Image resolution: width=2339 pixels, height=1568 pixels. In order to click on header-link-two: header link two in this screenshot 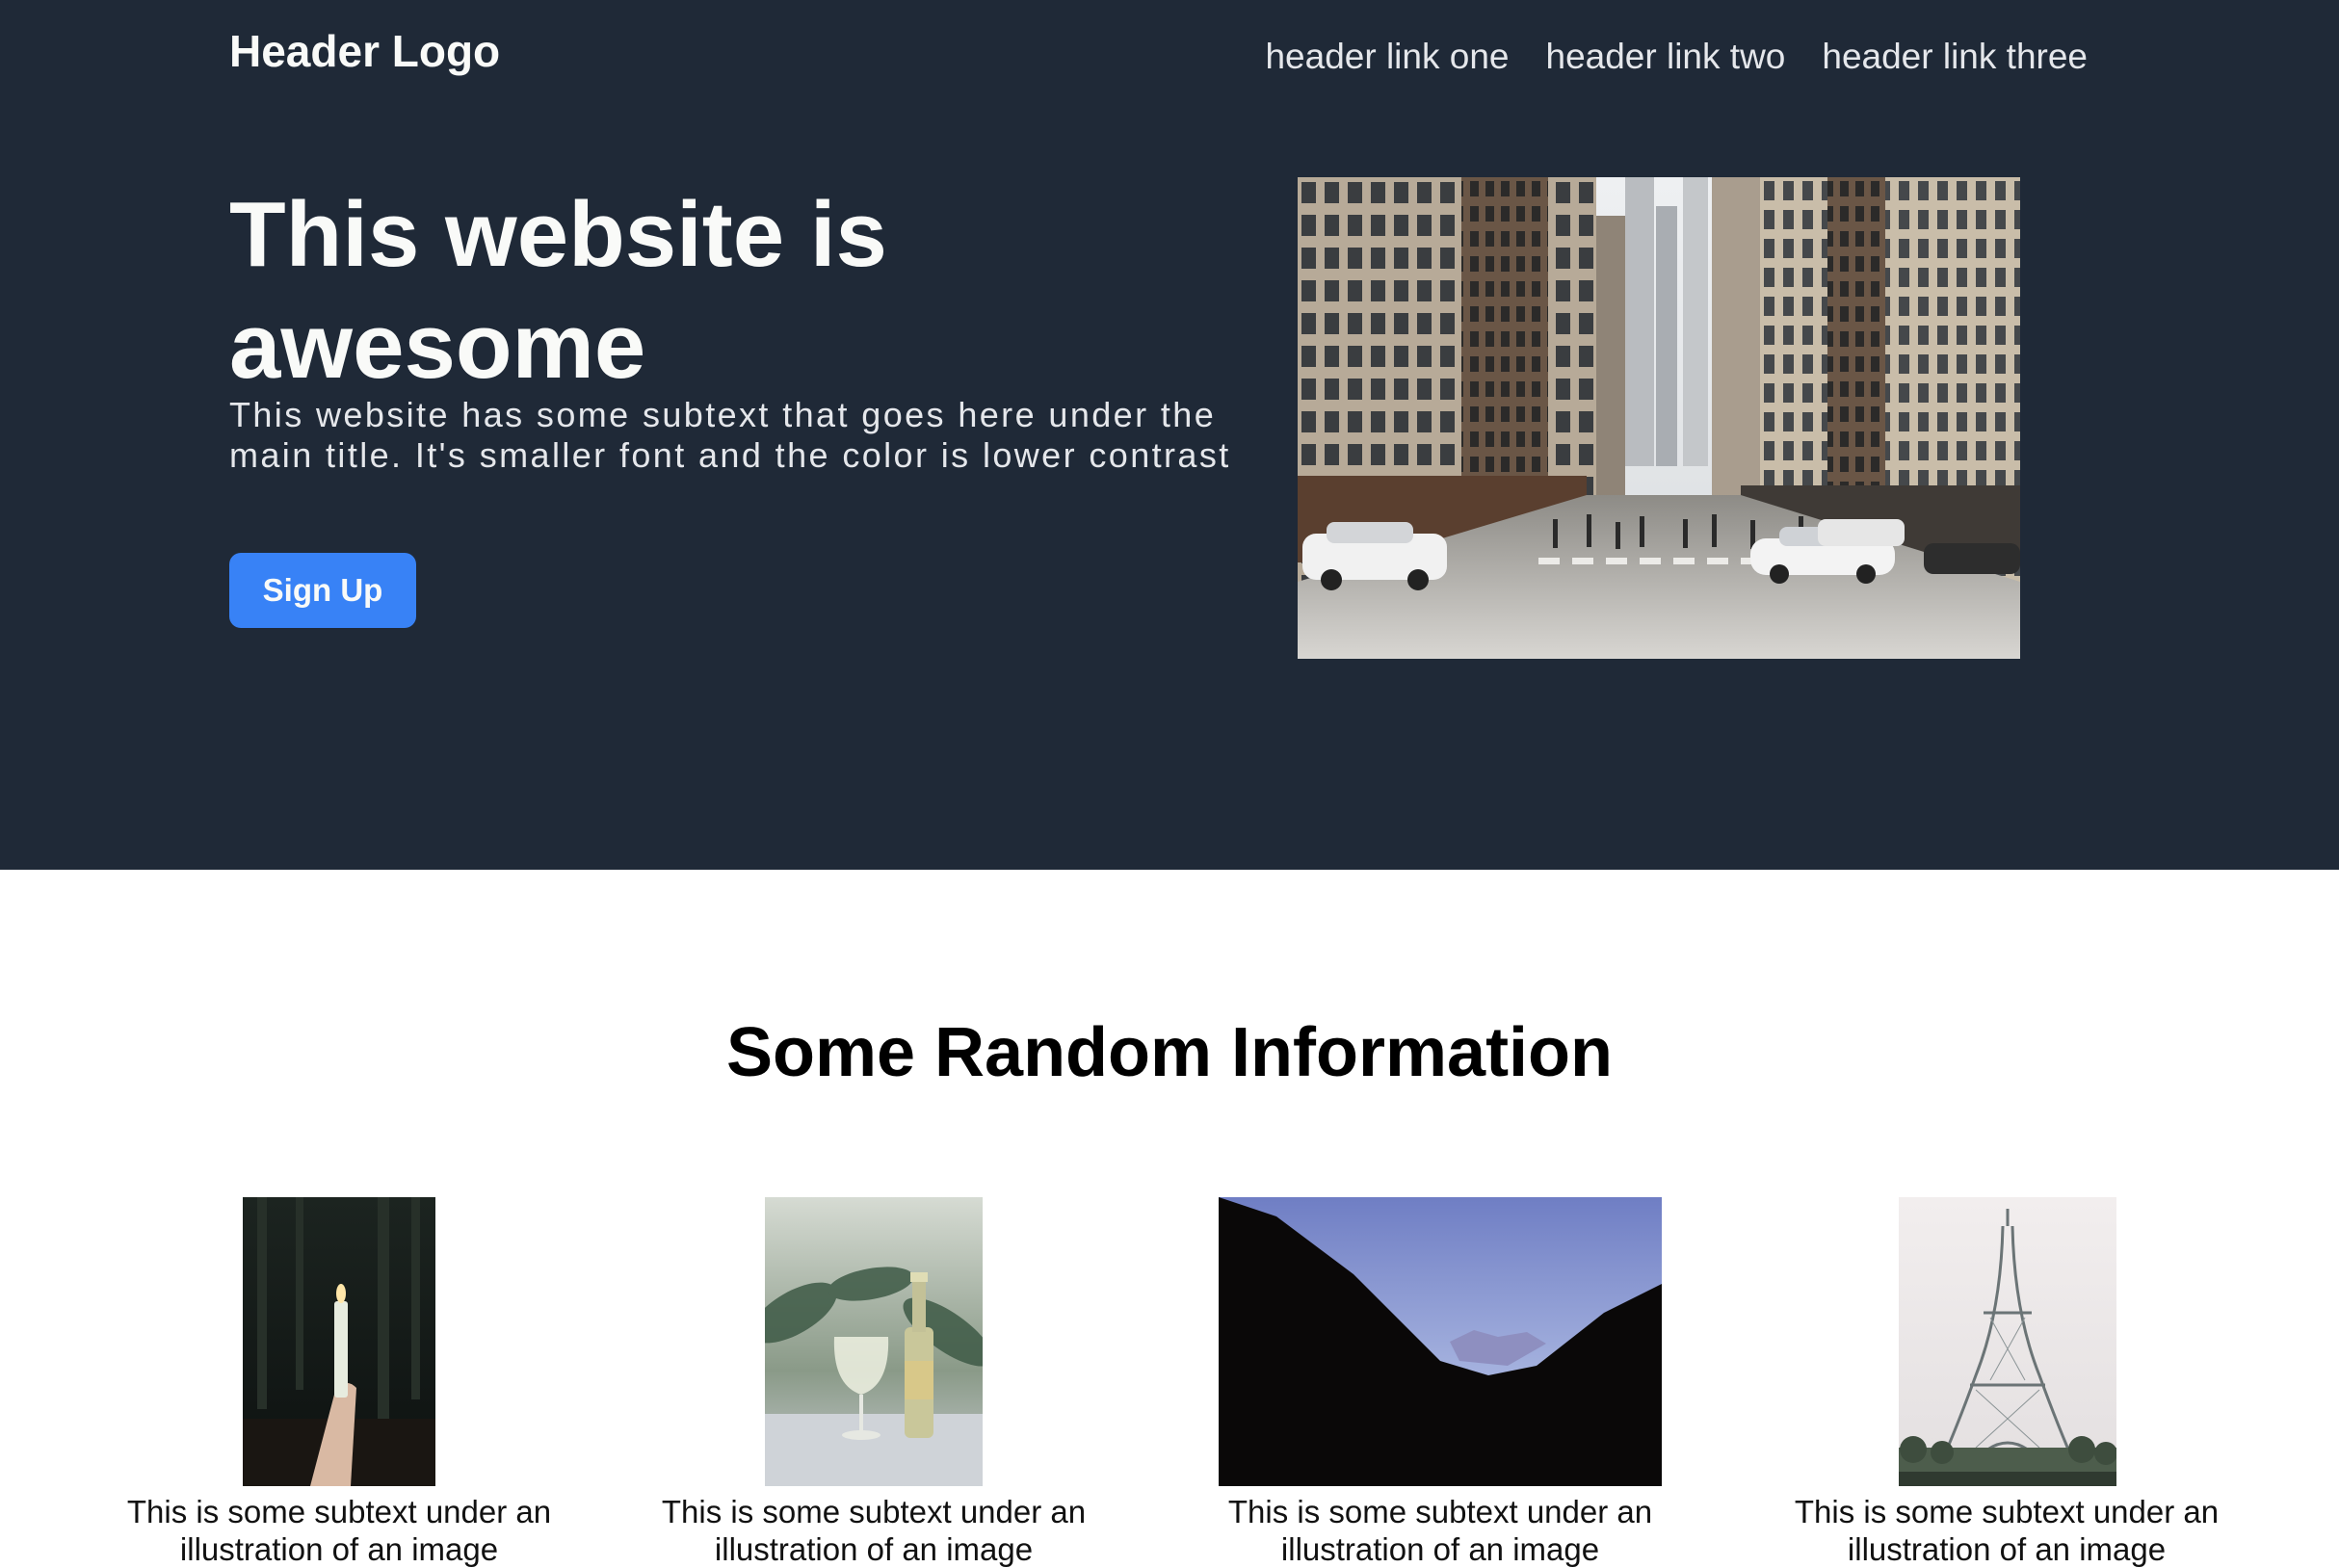, I will do `click(1666, 57)`.